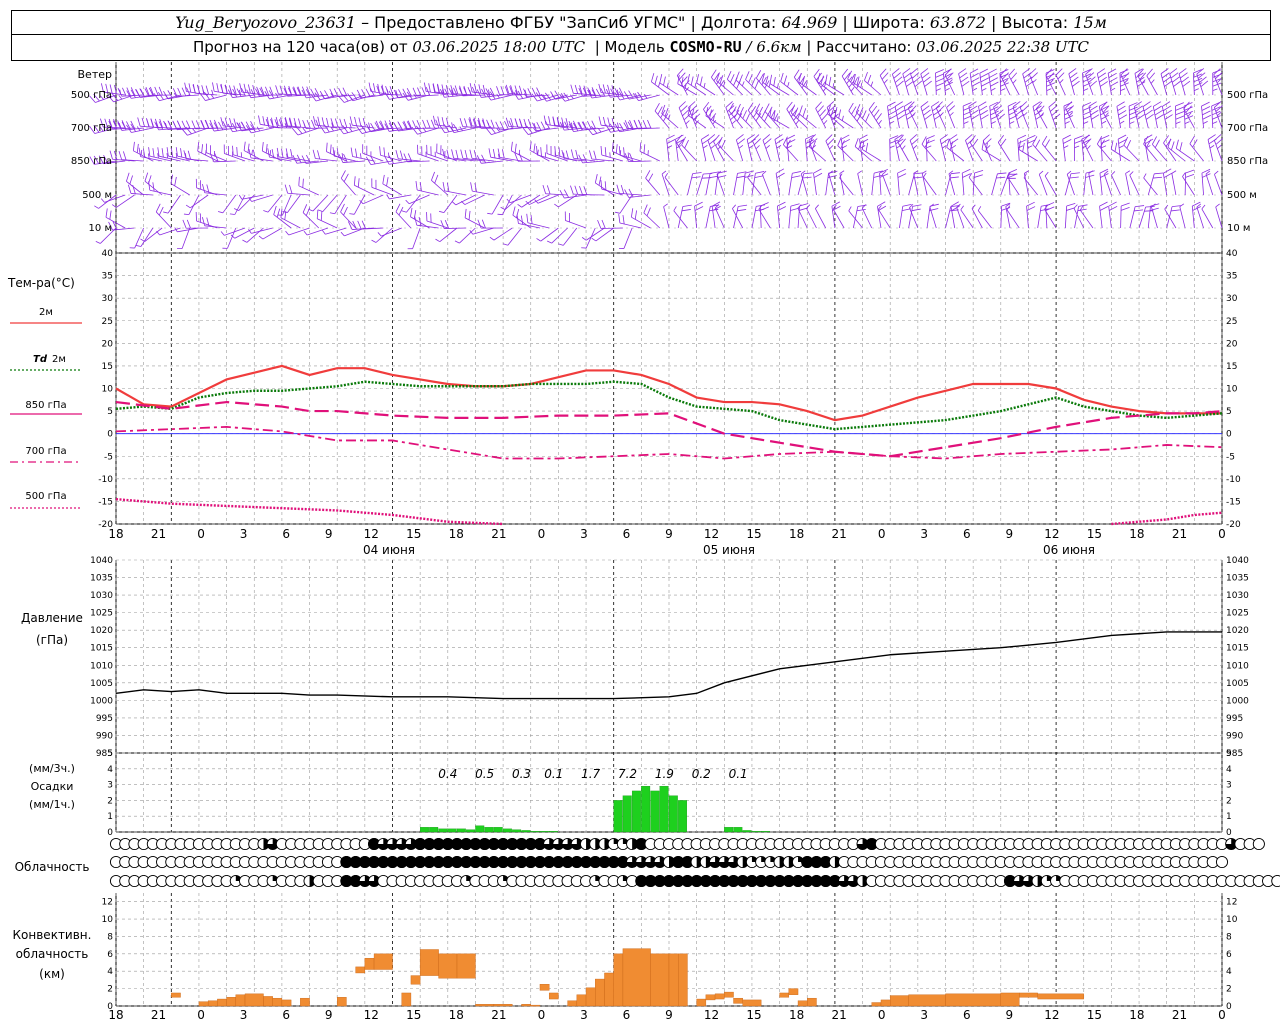 The width and height of the screenshot is (1280, 1024). What do you see at coordinates (1094, 534) in the screenshot?
I see `time-tick-label: 15` at bounding box center [1094, 534].